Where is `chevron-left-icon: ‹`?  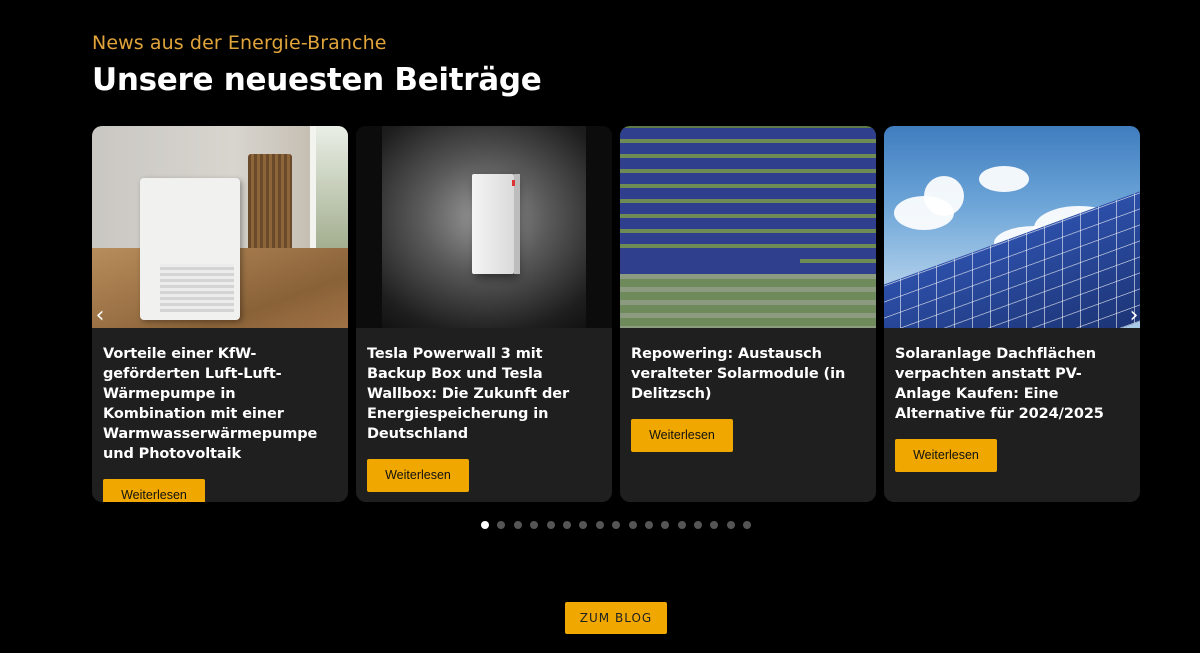 chevron-left-icon: ‹ is located at coordinates (100, 316).